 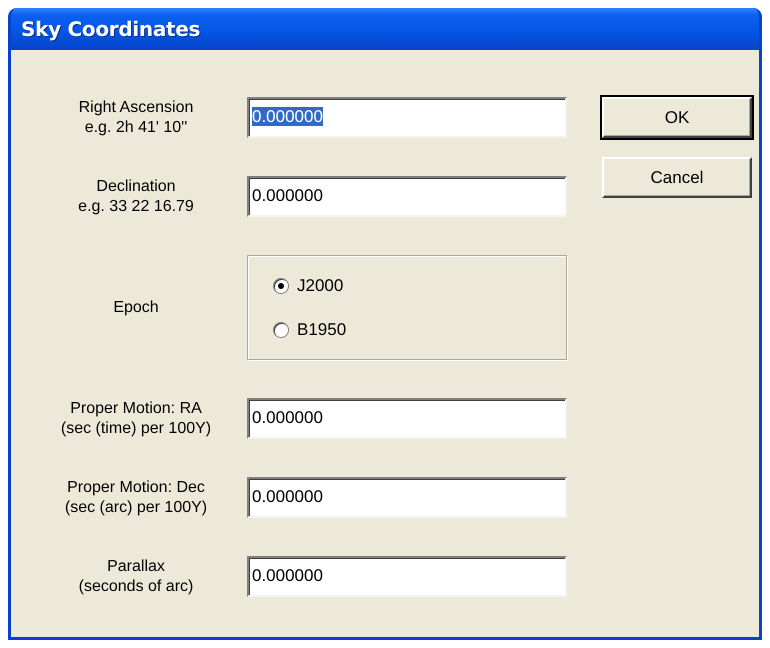 I want to click on field-label: Declination, so click(x=136, y=186).